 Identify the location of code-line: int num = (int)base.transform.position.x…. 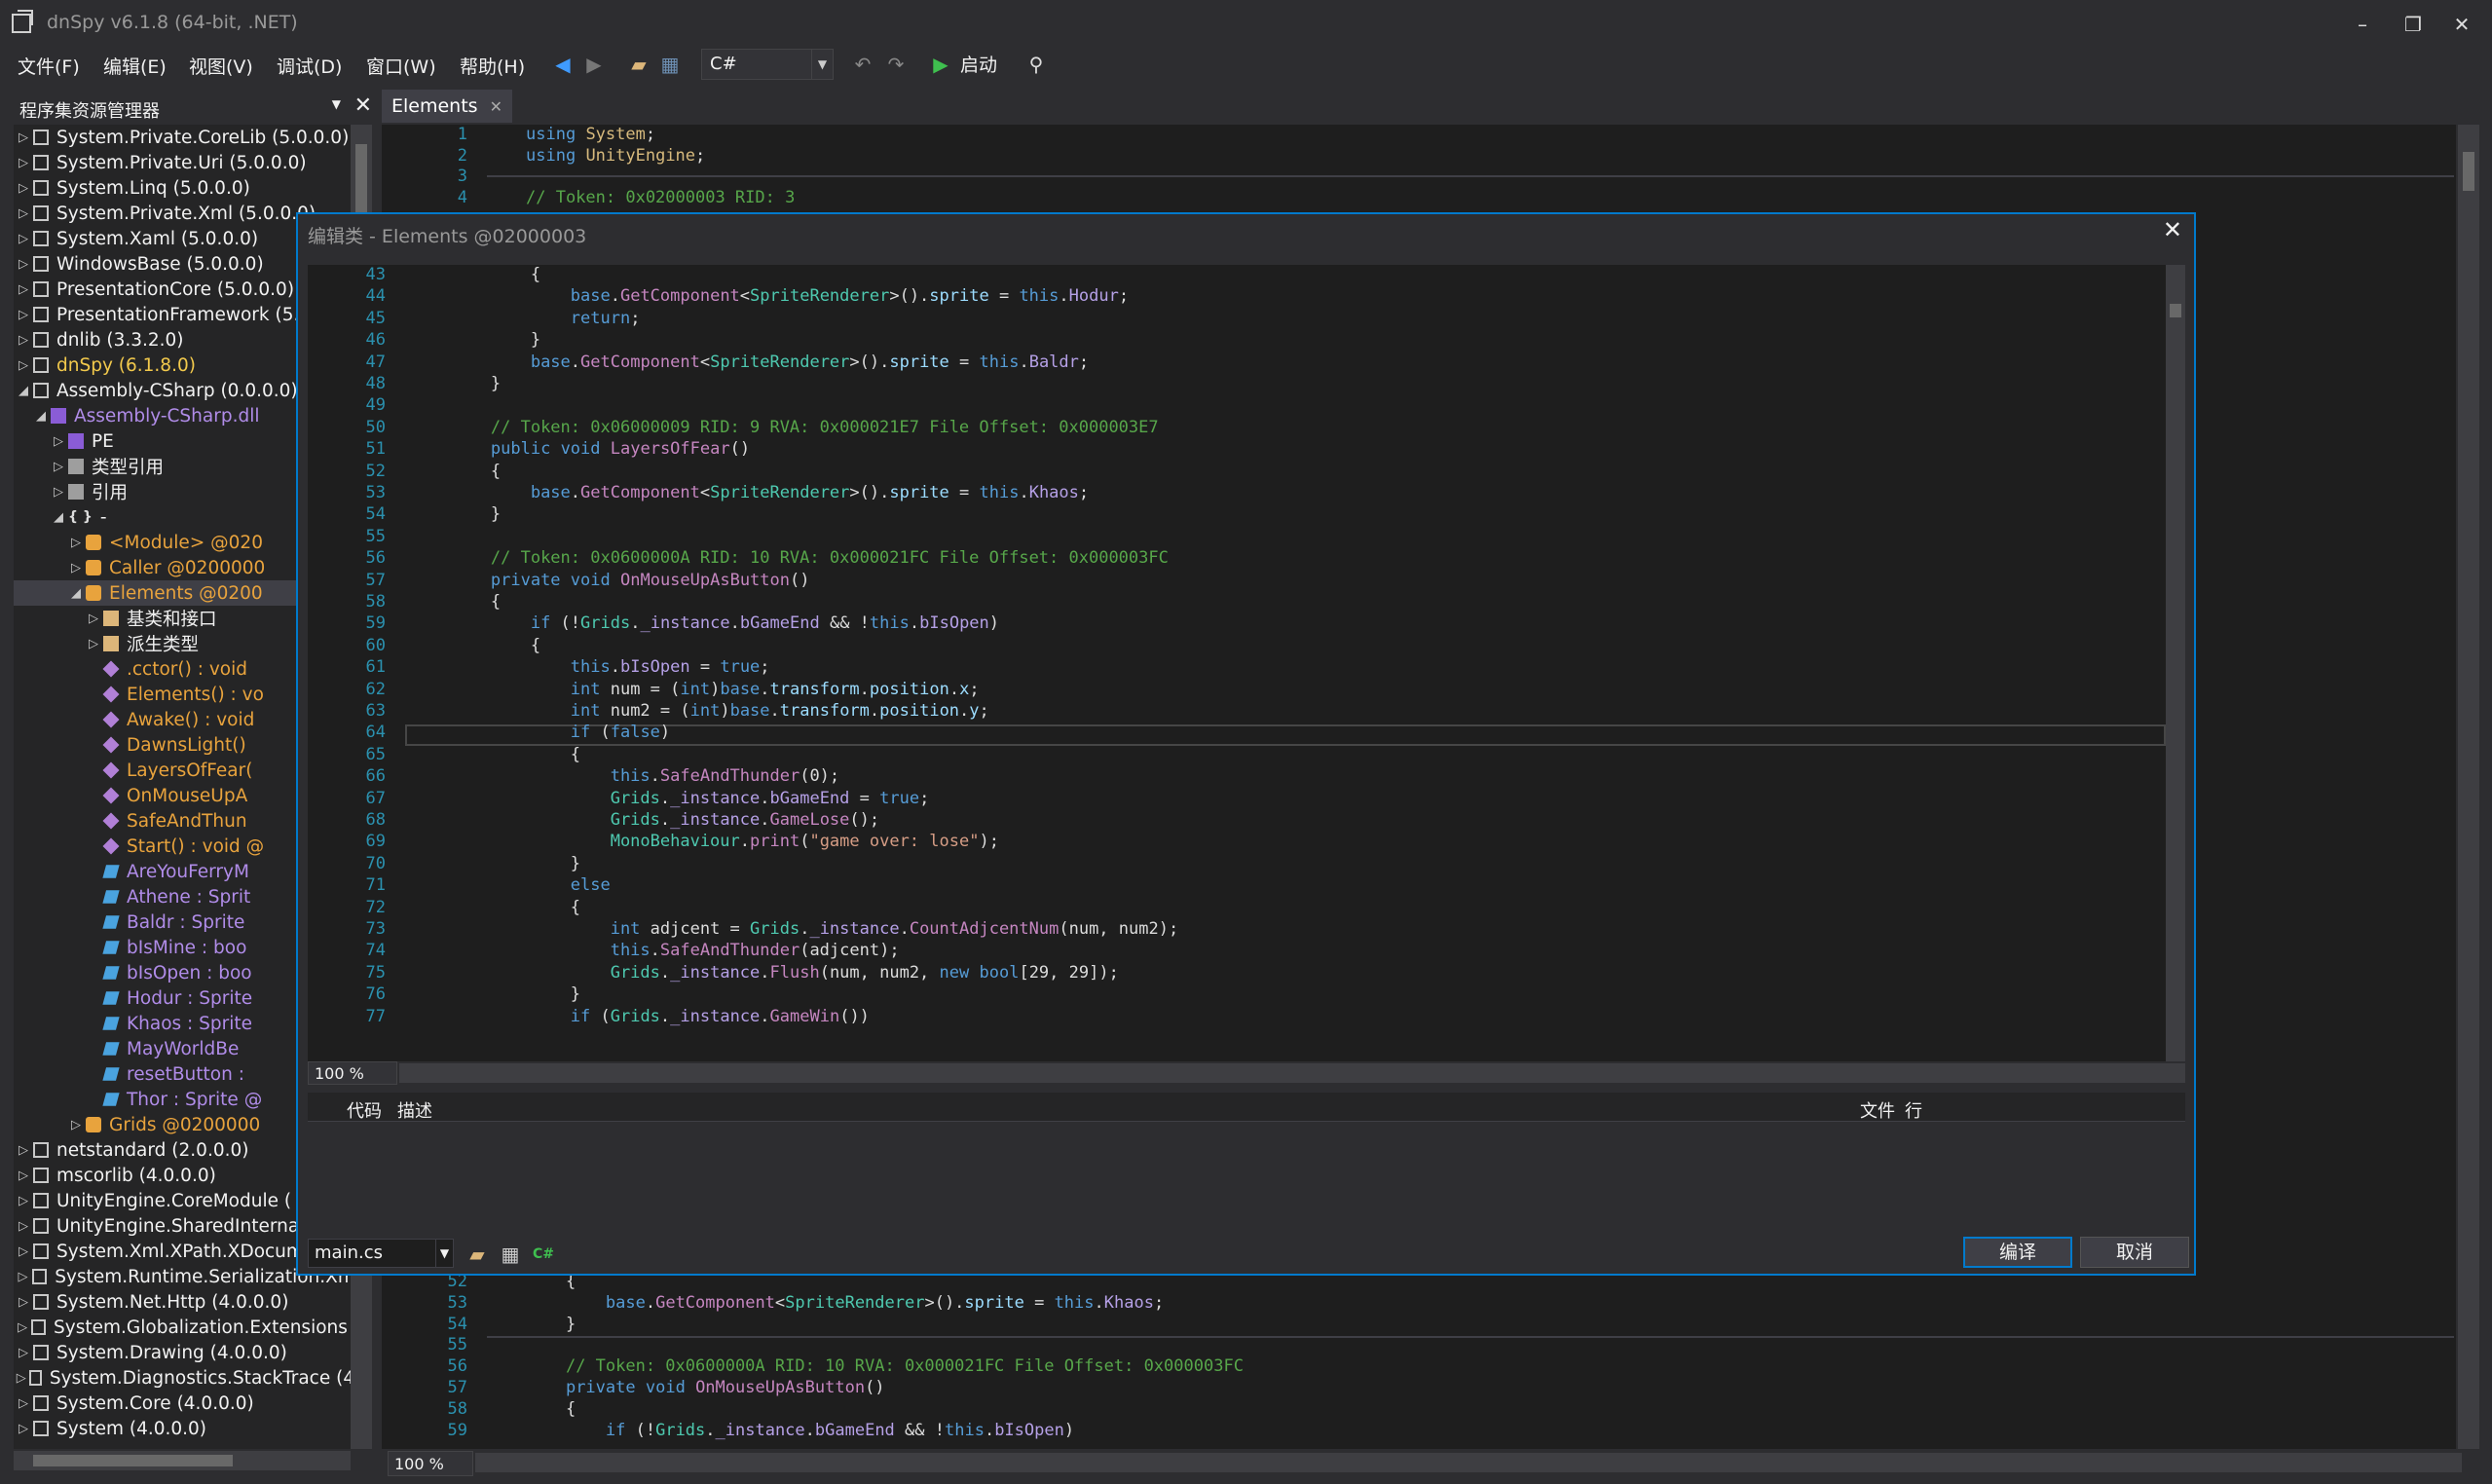
(695, 689).